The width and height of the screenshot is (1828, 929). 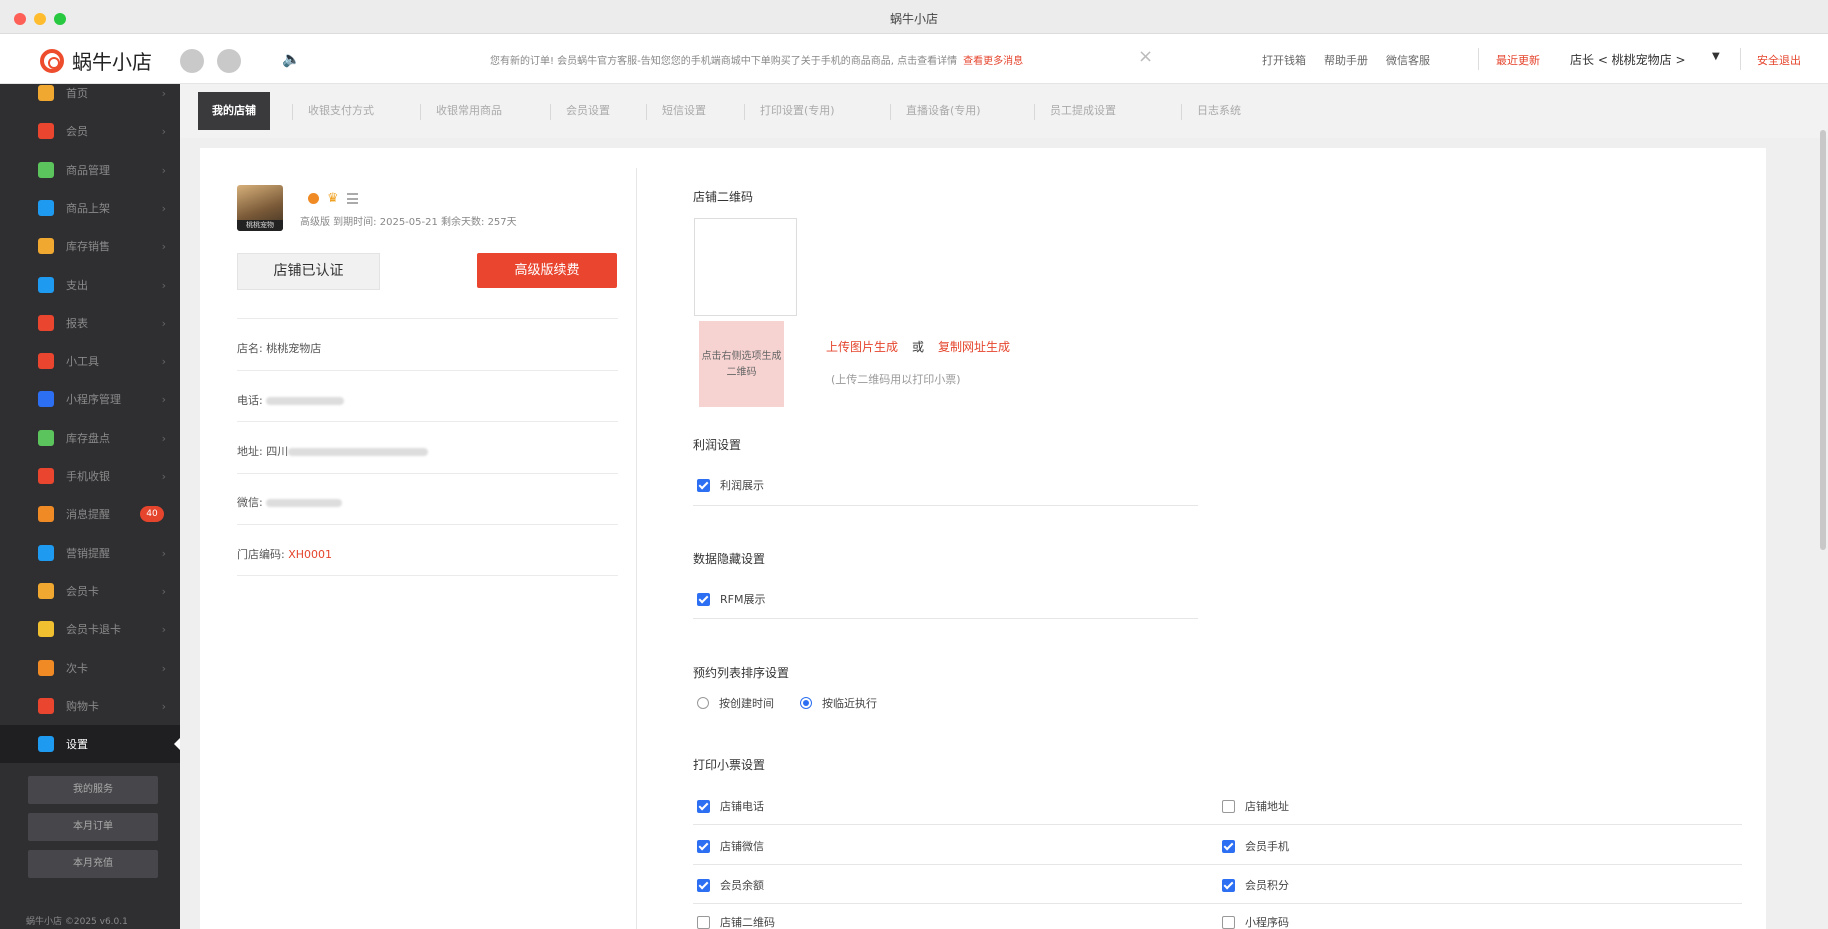 I want to click on print-shop-qr-checkbox: 店铺二维码, so click(x=736, y=921).